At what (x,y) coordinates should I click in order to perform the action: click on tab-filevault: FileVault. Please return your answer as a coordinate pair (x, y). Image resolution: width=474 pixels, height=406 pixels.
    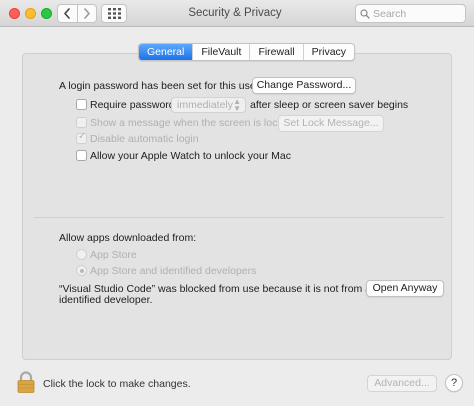
    Looking at the image, I should click on (220, 52).